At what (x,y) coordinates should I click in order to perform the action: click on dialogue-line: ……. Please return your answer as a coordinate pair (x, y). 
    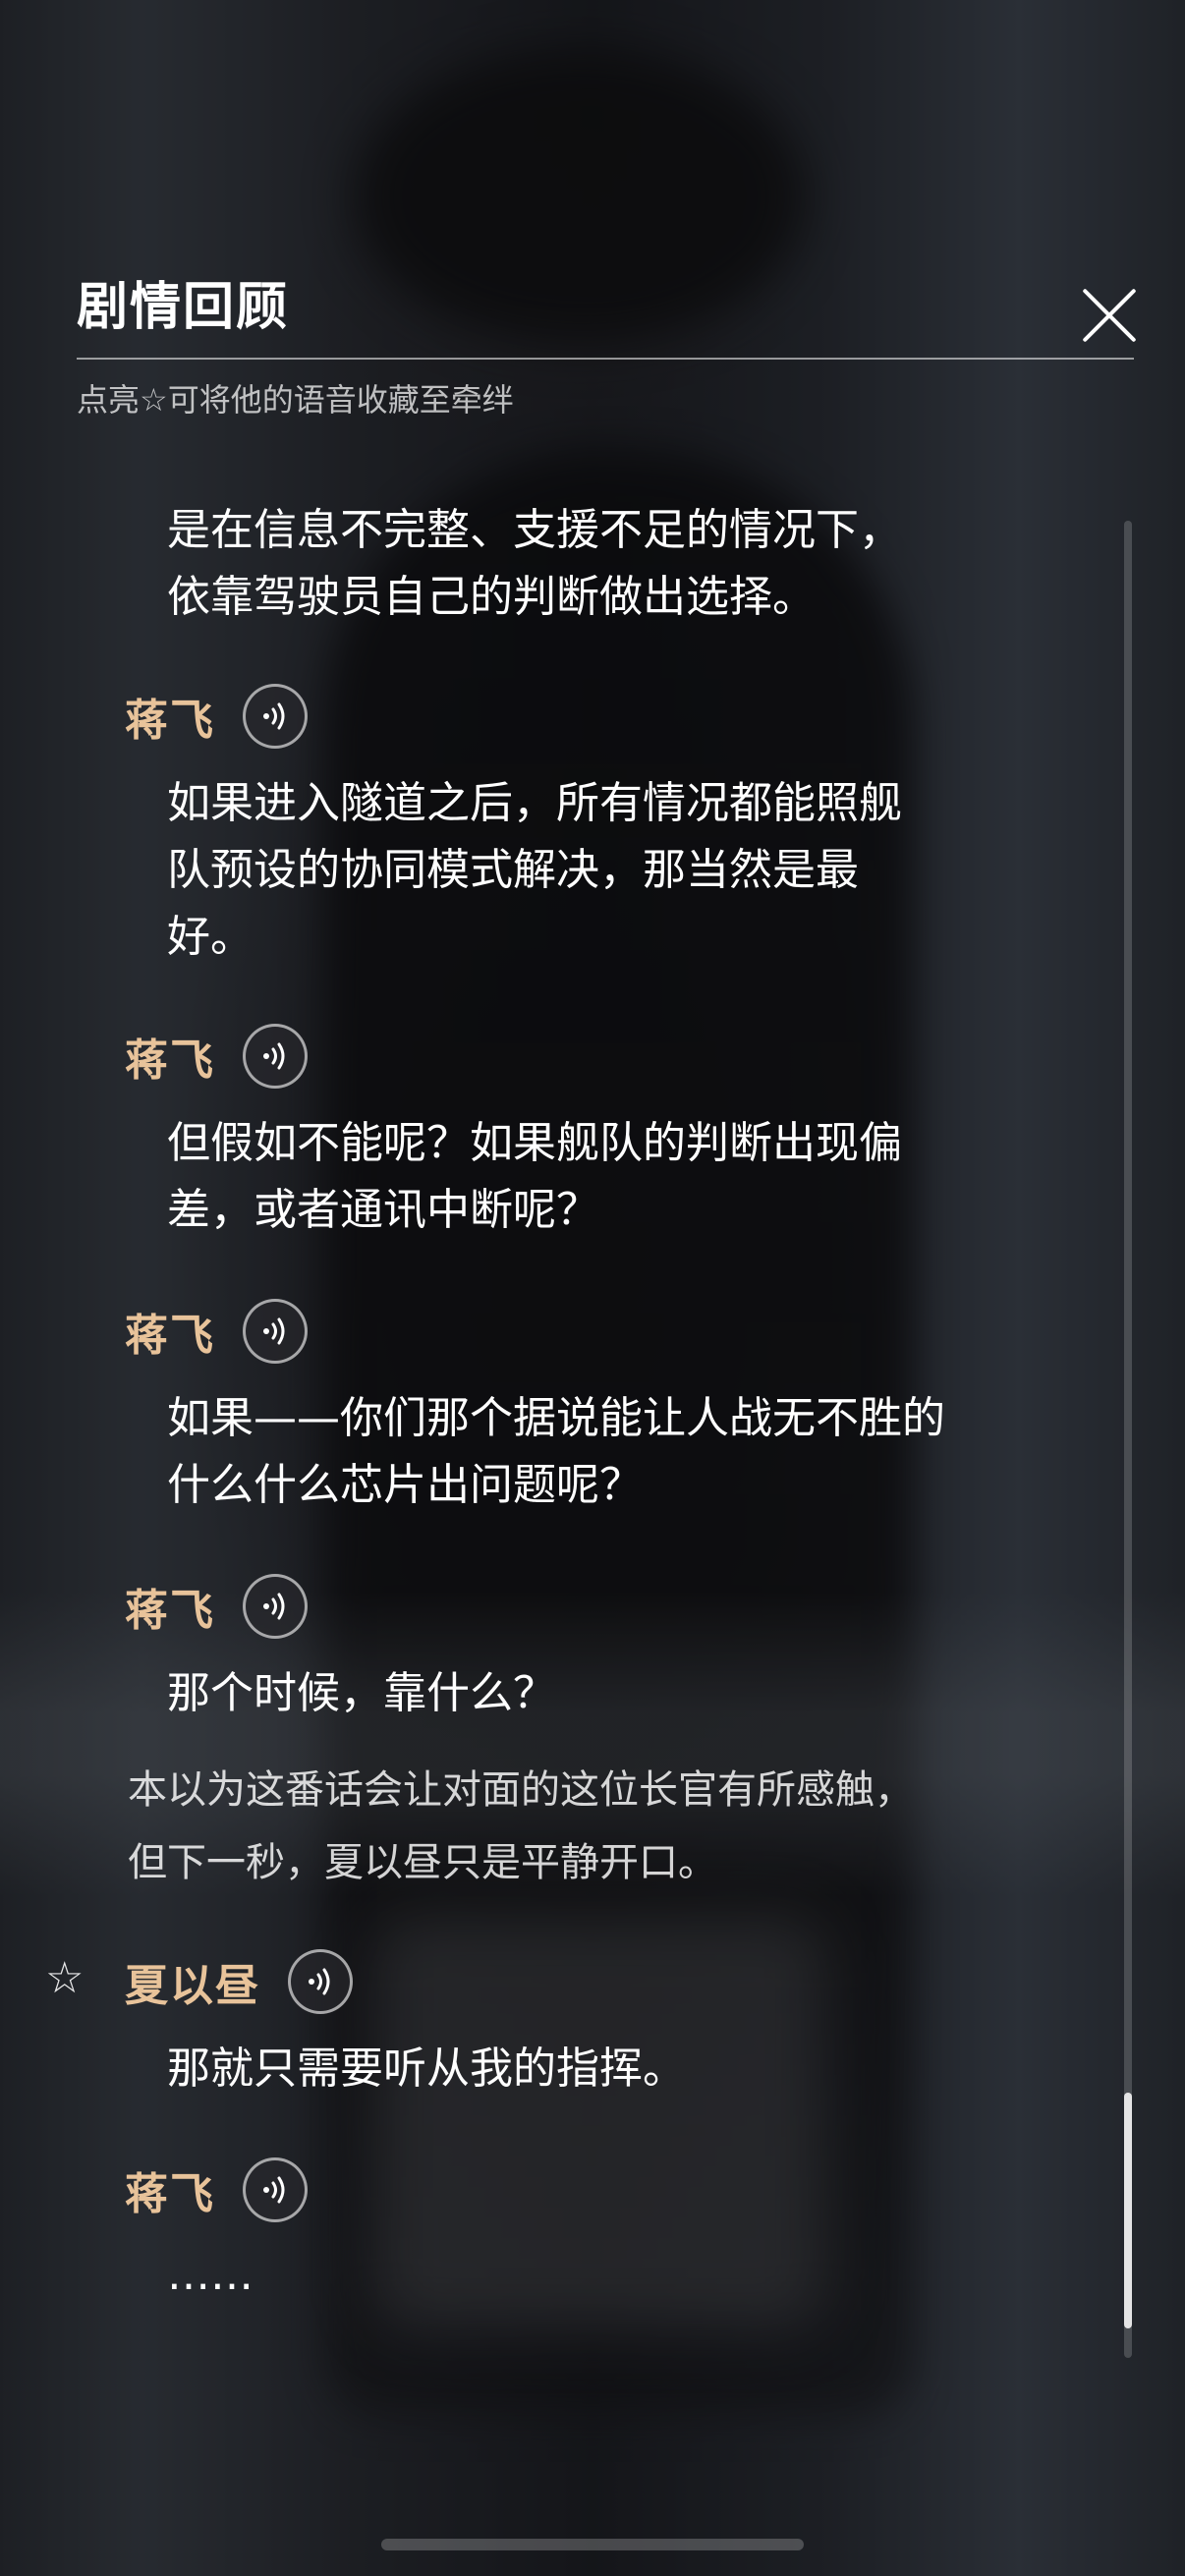
    Looking at the image, I should click on (211, 2275).